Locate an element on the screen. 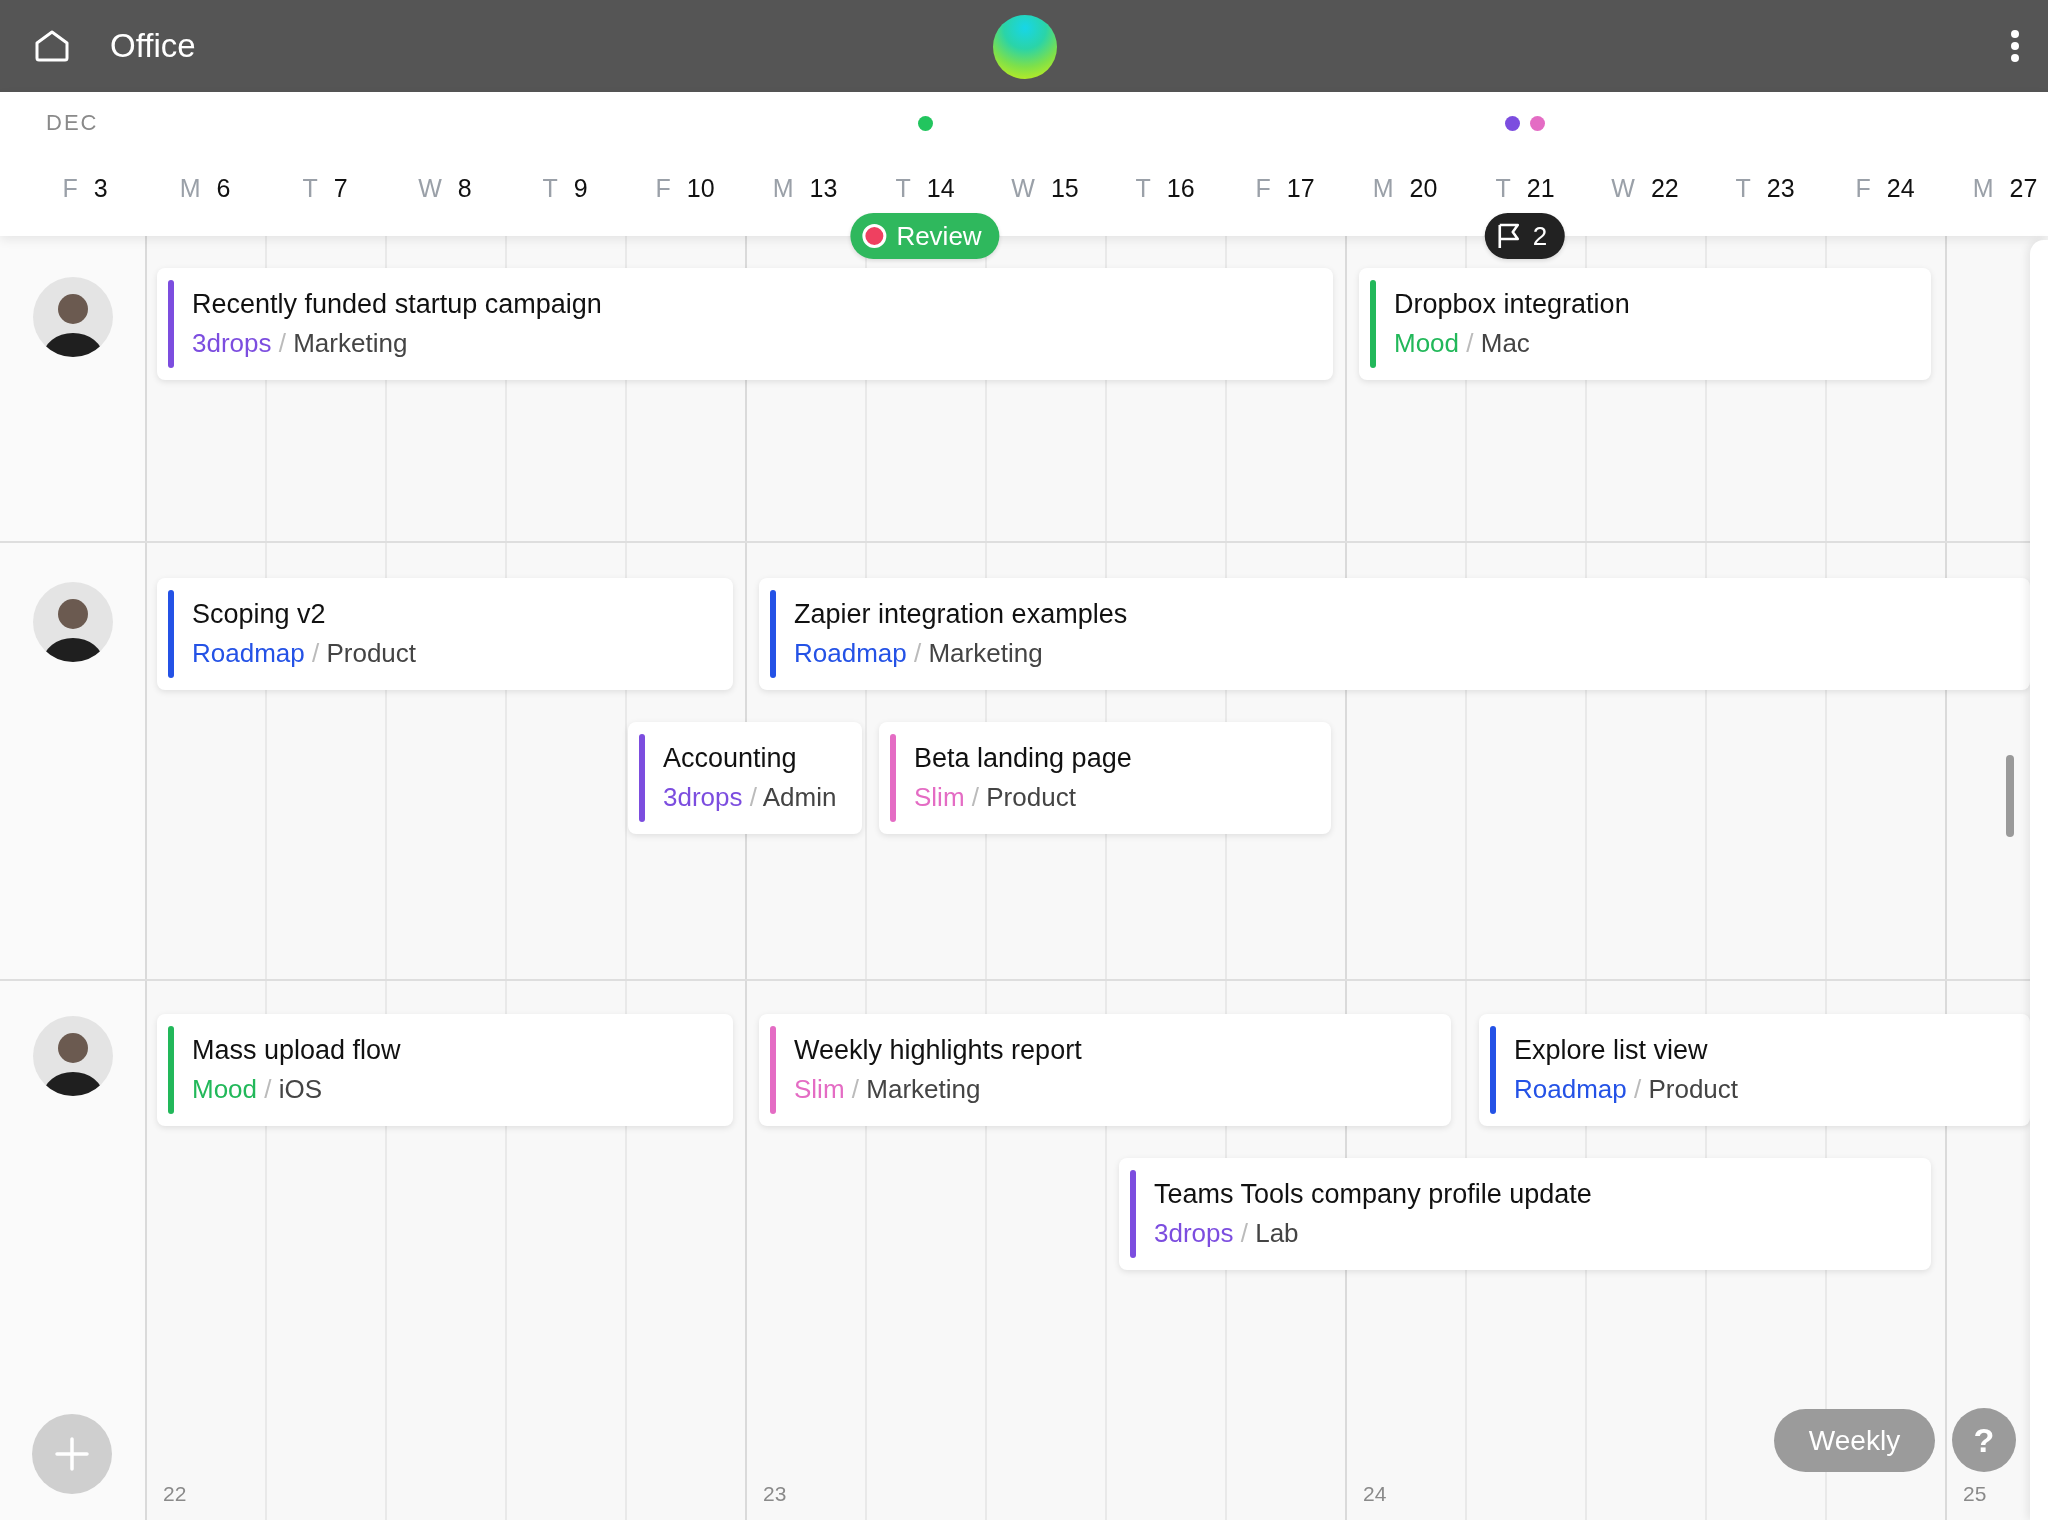  task-card: Explore list view Roadmap / Product is located at coordinates (1754, 1070).